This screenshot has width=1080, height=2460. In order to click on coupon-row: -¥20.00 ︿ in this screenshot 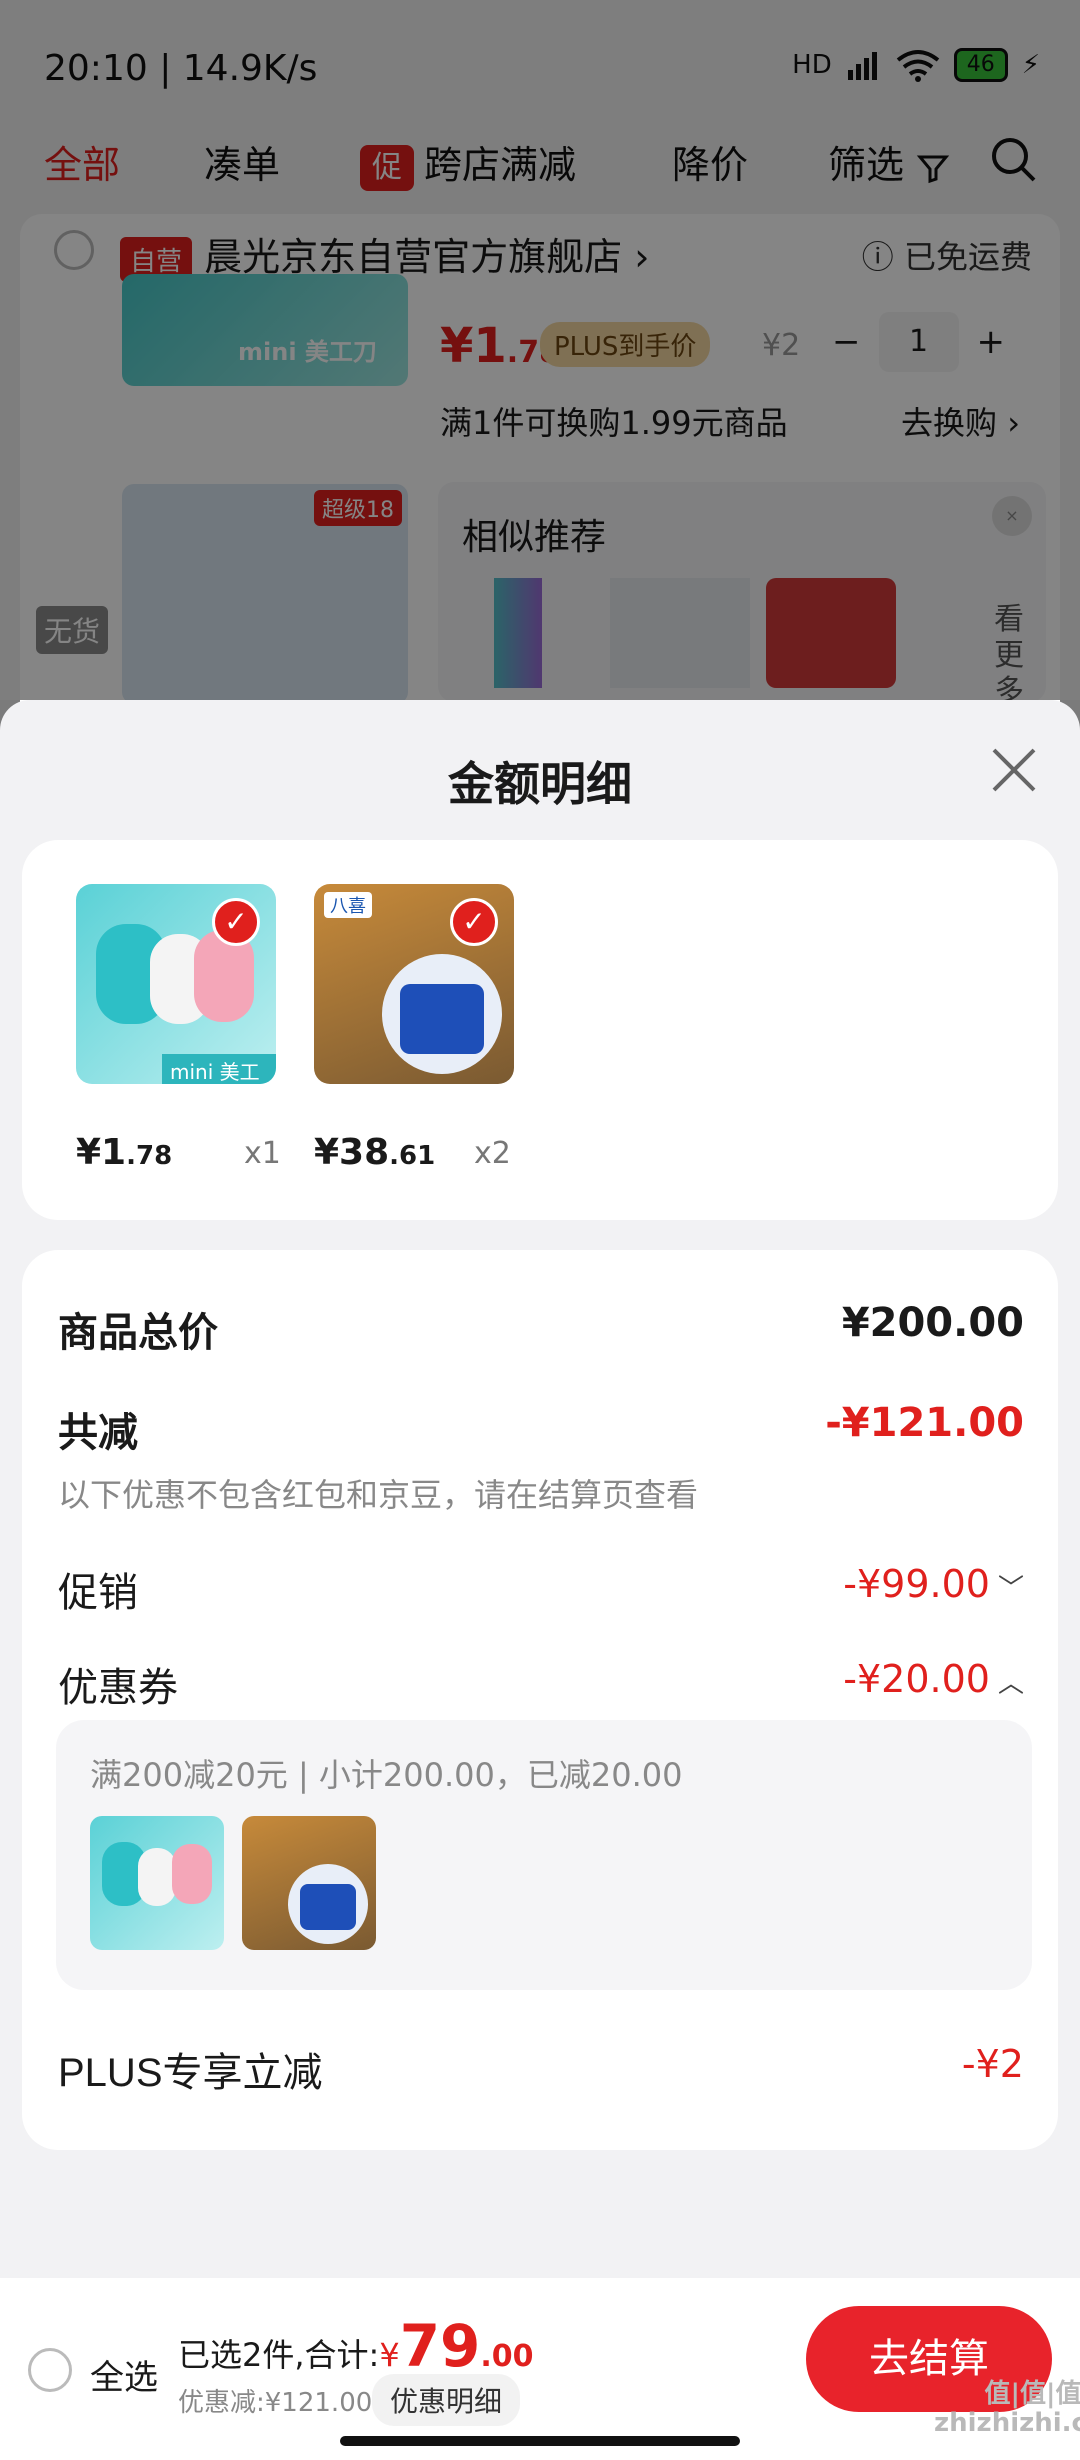, I will do `click(933, 1679)`.